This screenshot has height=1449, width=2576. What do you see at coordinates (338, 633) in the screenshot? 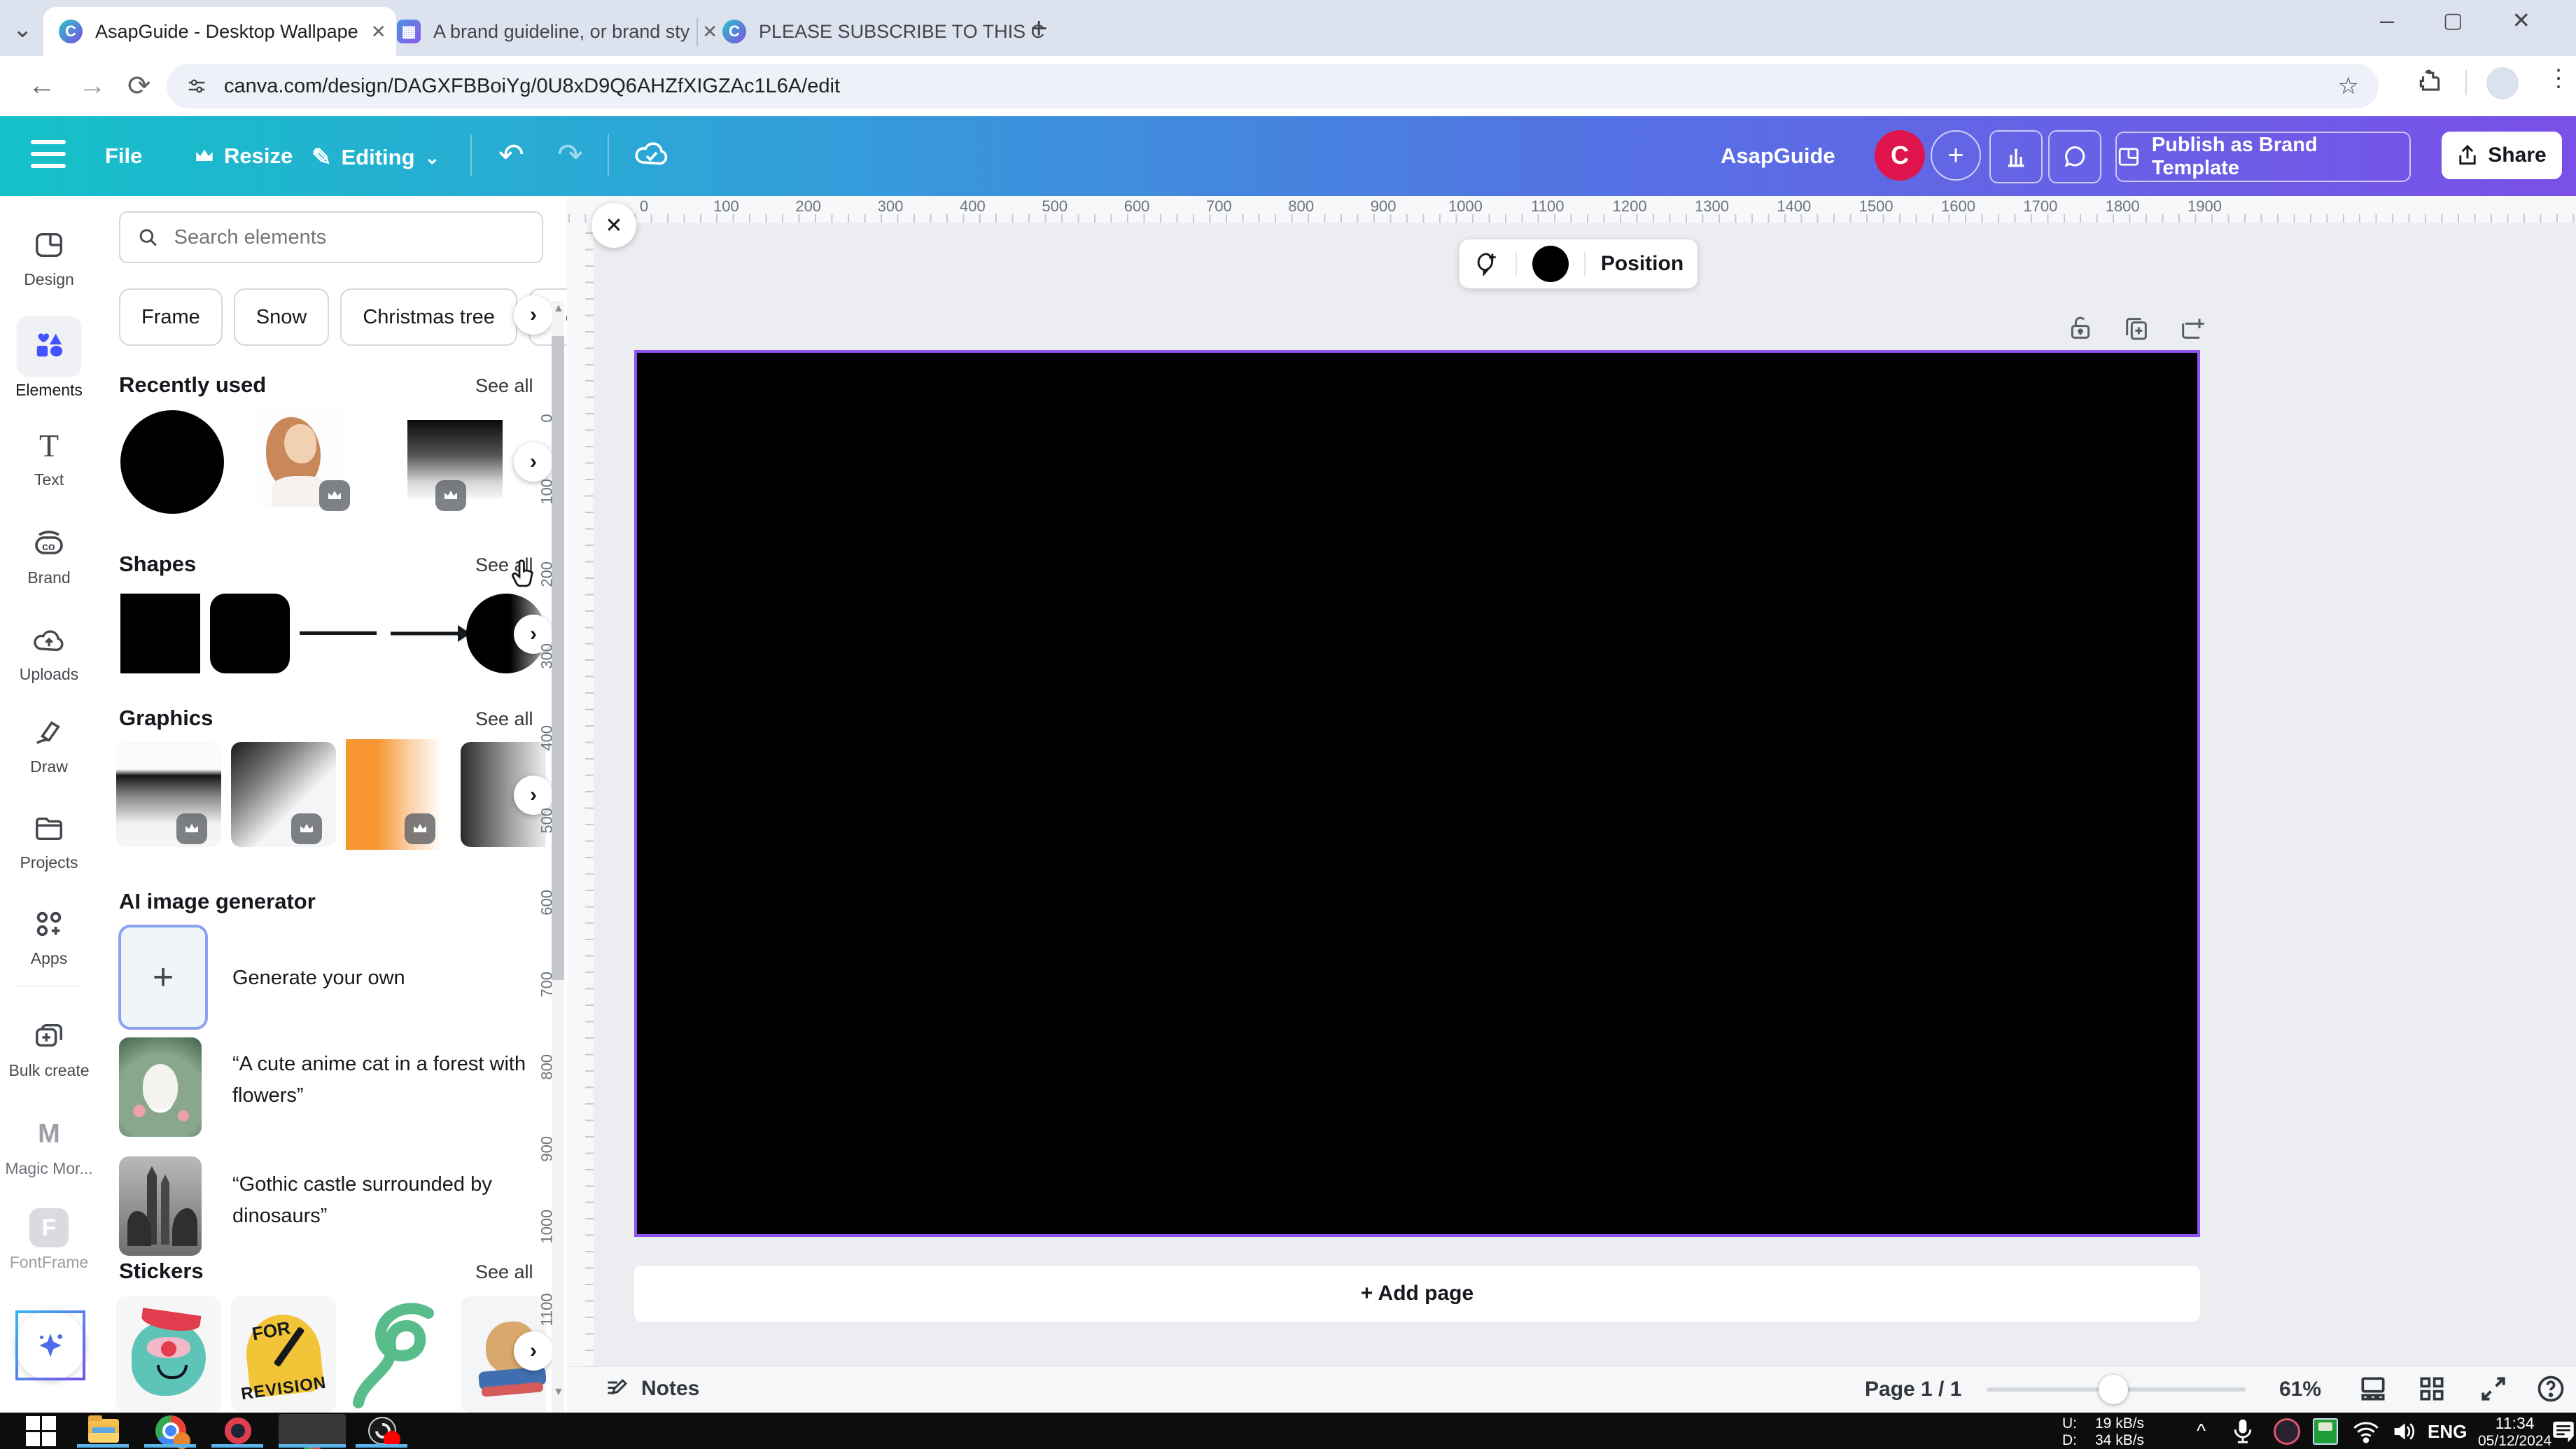
I see `shape-line` at bounding box center [338, 633].